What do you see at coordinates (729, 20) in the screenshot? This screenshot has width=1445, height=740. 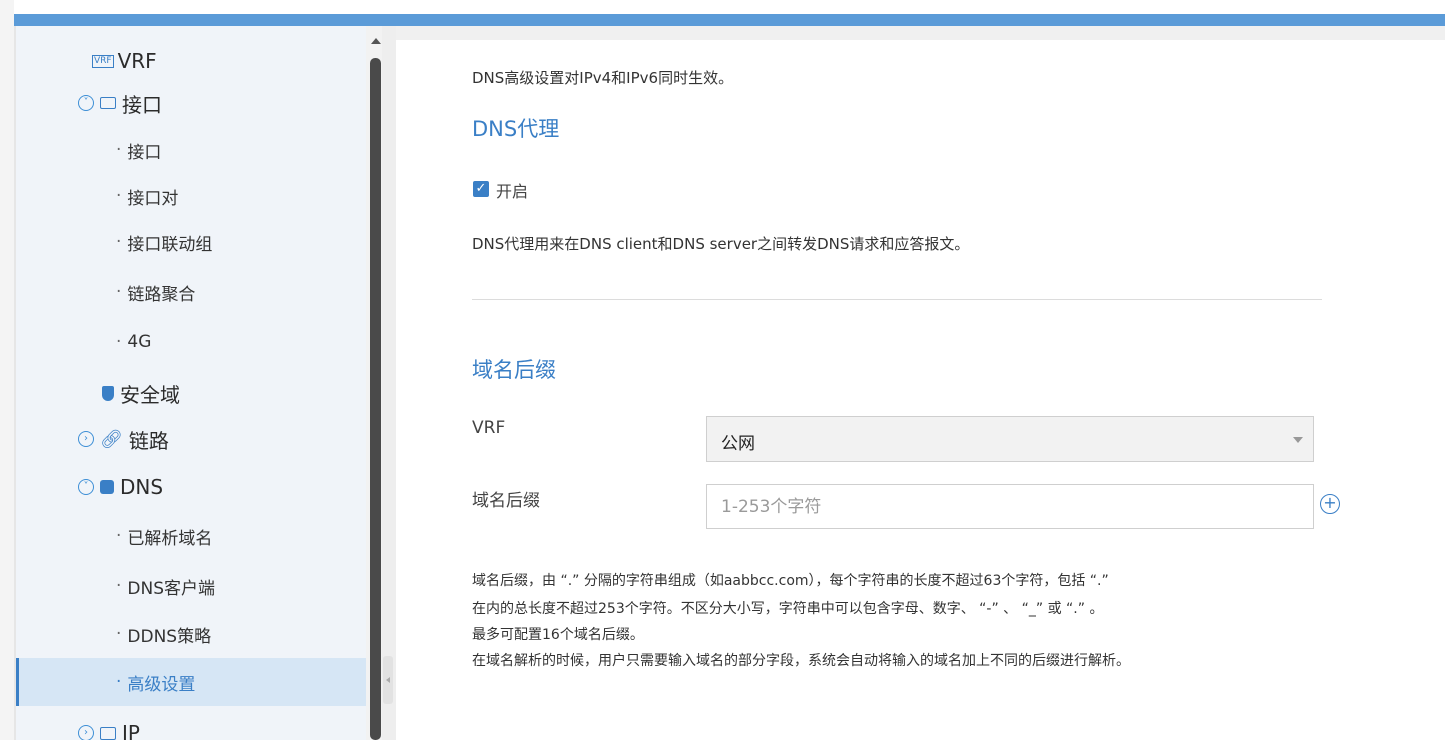 I see `top-accent-bar` at bounding box center [729, 20].